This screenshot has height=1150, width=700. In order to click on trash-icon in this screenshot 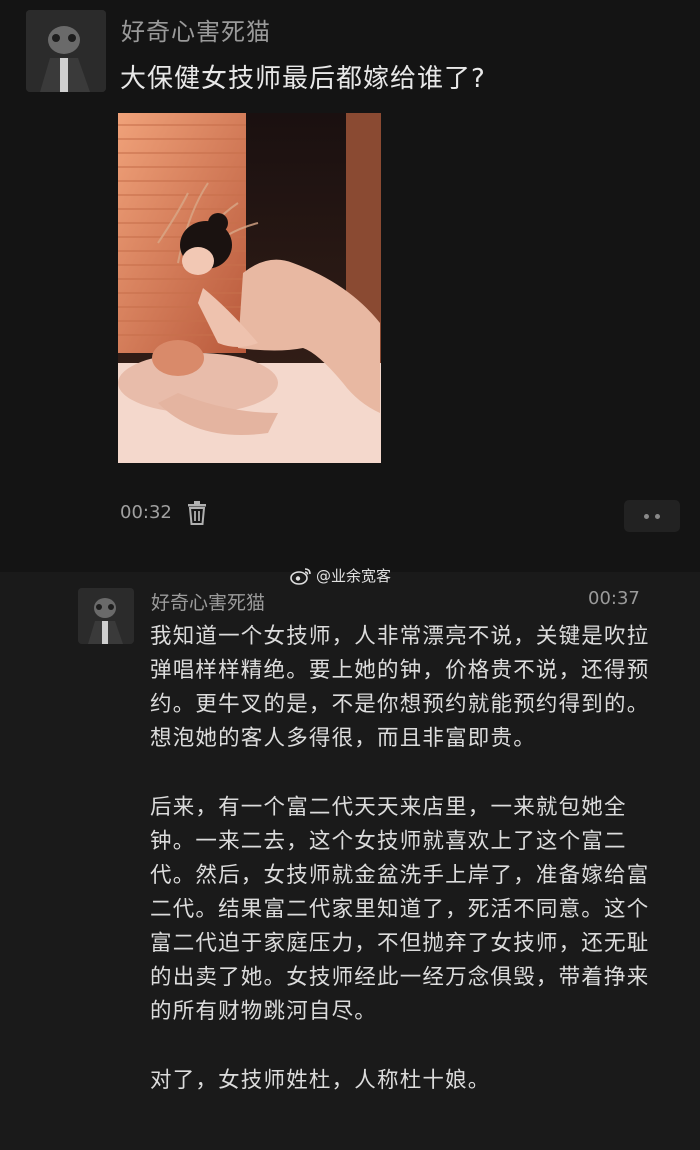, I will do `click(197, 513)`.